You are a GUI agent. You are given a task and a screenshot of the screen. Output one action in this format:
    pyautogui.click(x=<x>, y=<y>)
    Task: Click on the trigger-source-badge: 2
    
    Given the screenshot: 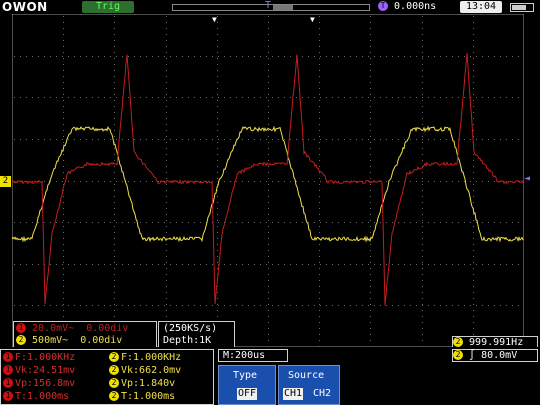 What is the action you would take?
    pyautogui.click(x=458, y=355)
    